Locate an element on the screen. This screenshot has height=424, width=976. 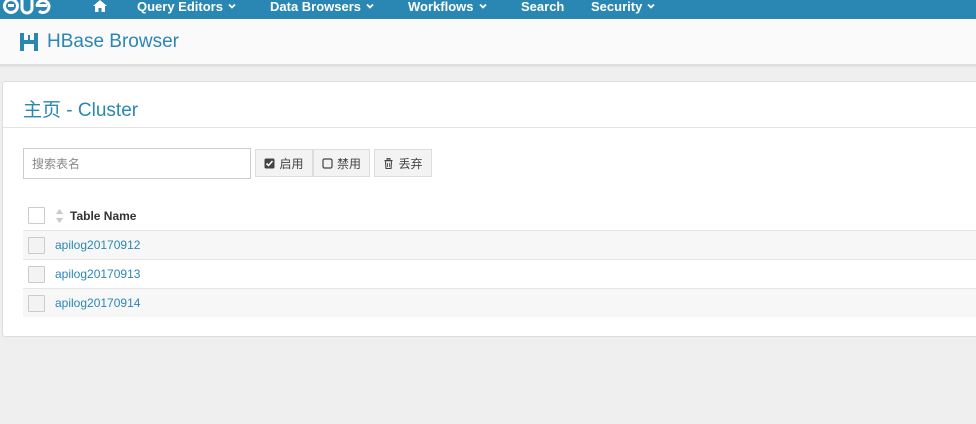
check-square-icon is located at coordinates (269, 163).